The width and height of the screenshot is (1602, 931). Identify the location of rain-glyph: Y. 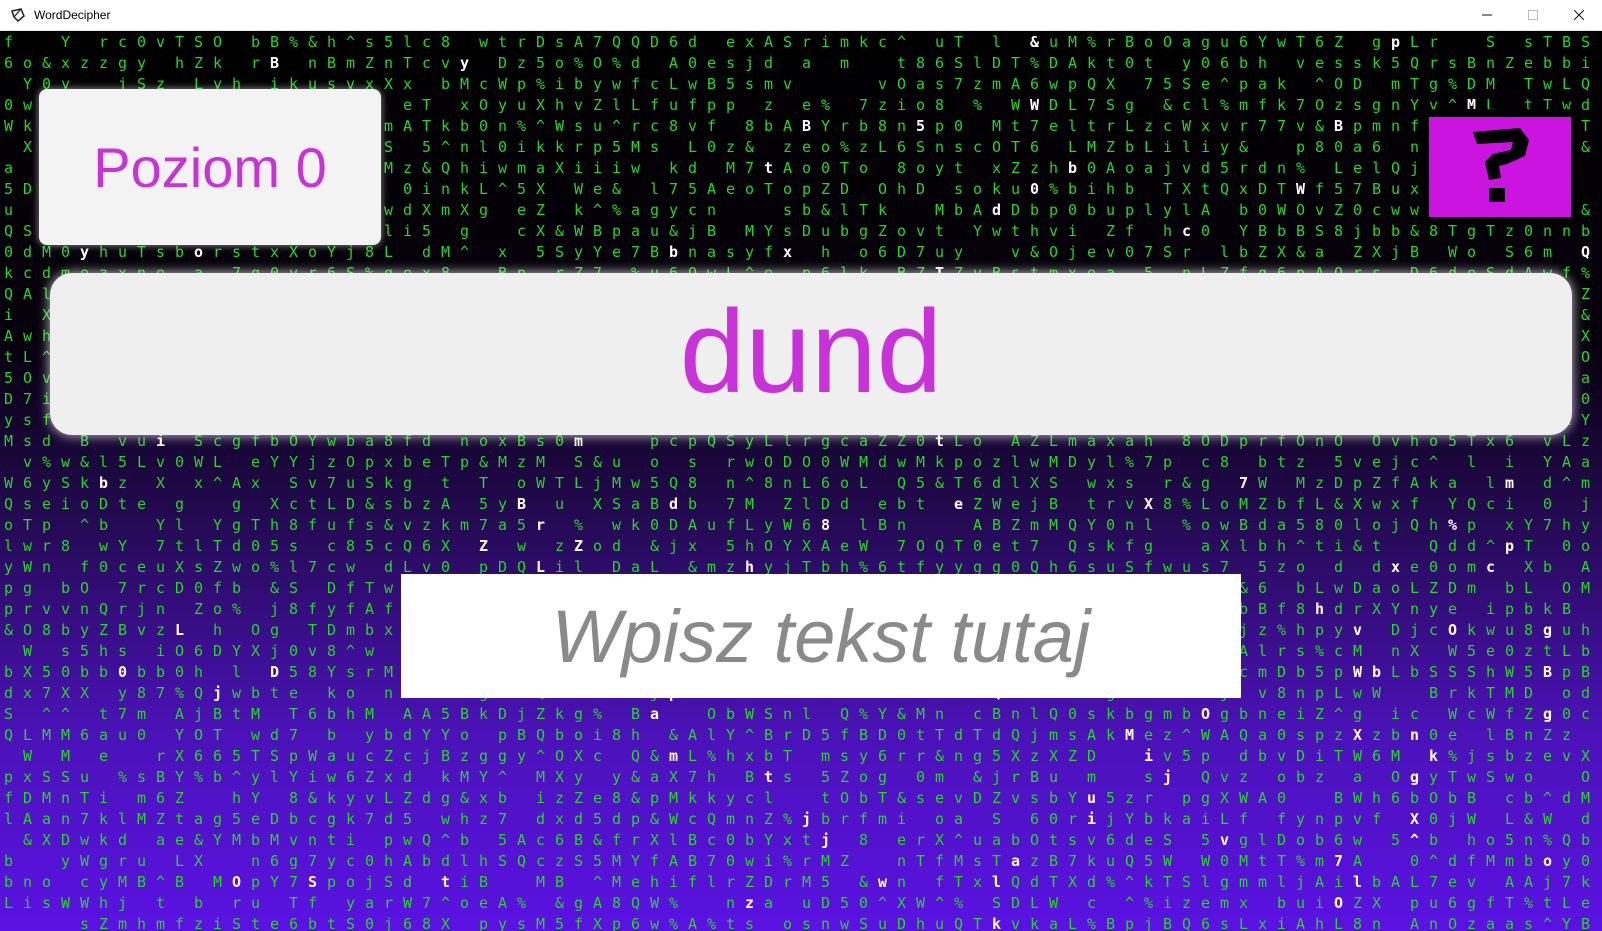
(825, 126).